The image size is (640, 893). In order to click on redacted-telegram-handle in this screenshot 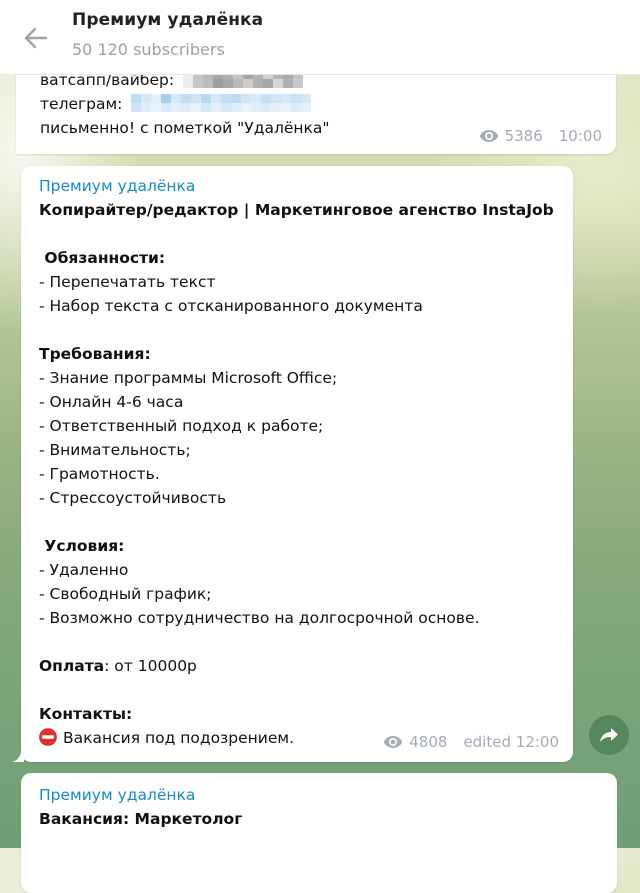, I will do `click(221, 102)`.